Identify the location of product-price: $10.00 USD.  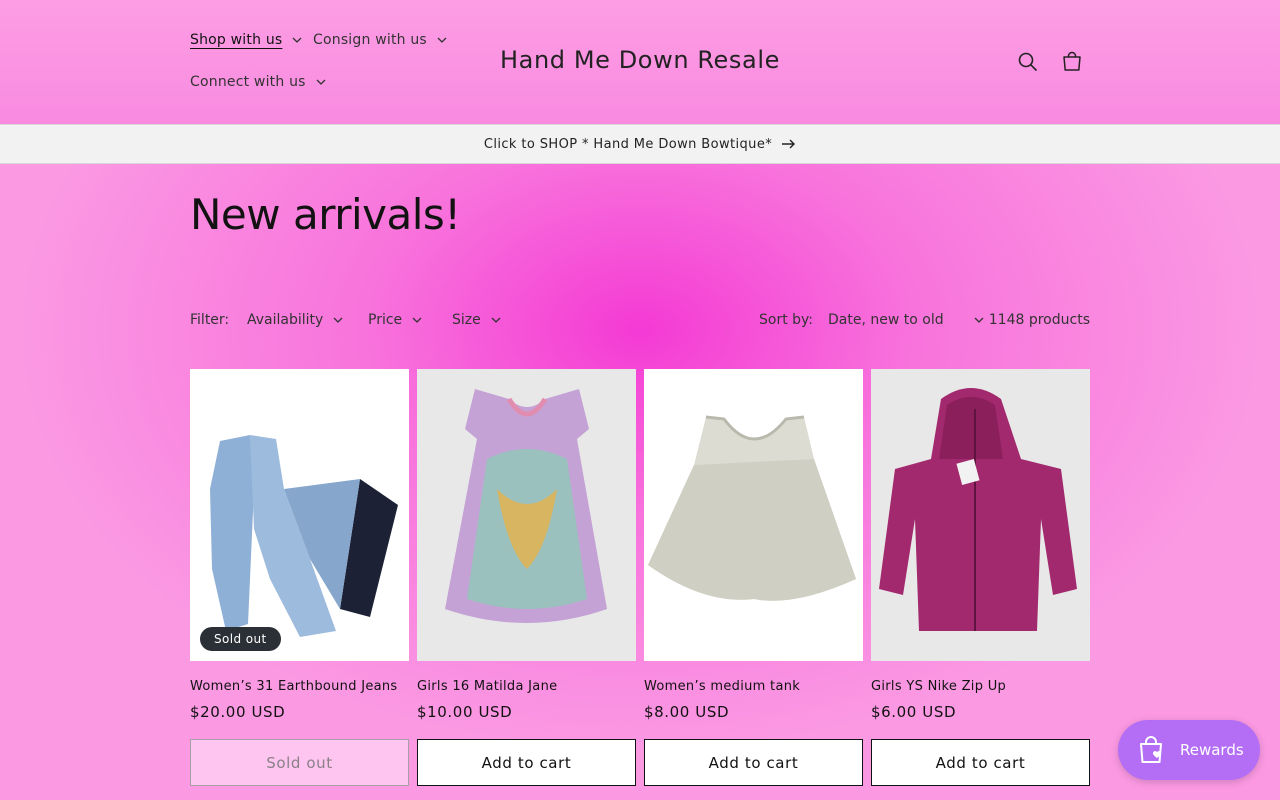
(465, 712).